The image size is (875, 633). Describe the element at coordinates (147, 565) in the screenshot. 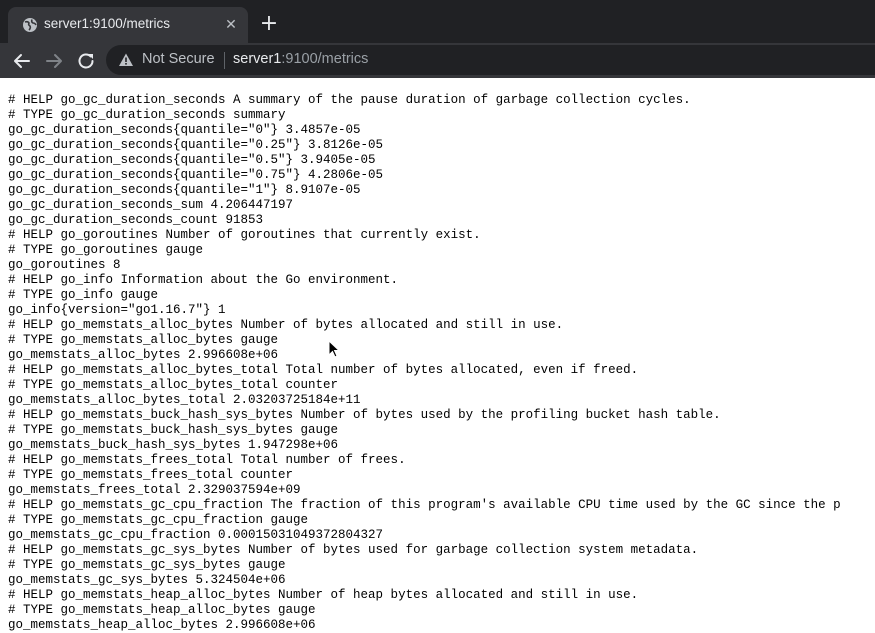

I see `metric-line: # TYPE go_memstats_gc_sys_bytes gauge` at that location.